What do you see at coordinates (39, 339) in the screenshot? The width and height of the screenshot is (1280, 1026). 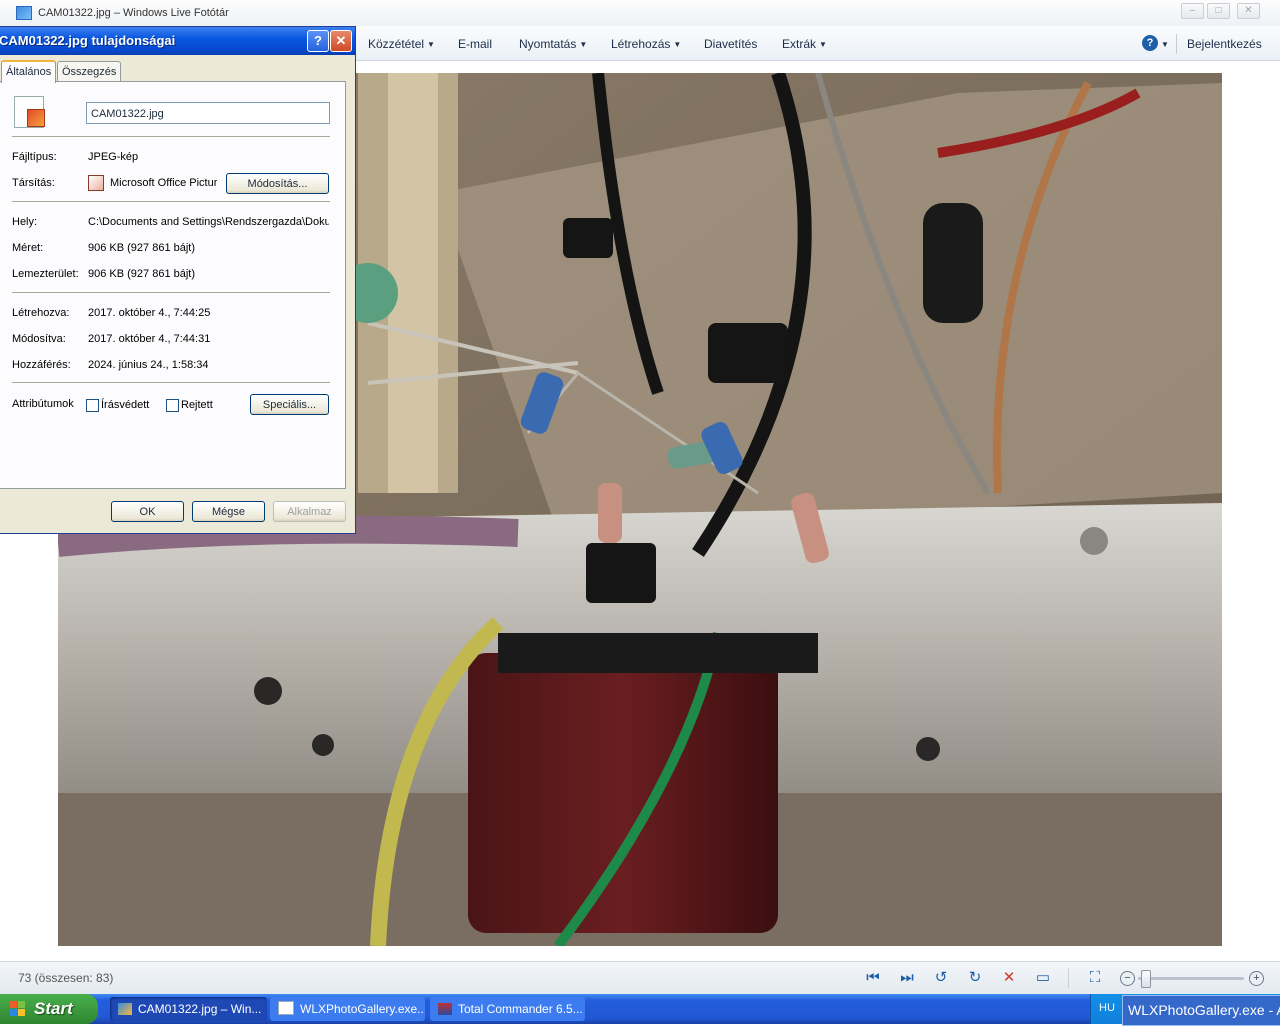 I see `modified-label: Módosítva:` at bounding box center [39, 339].